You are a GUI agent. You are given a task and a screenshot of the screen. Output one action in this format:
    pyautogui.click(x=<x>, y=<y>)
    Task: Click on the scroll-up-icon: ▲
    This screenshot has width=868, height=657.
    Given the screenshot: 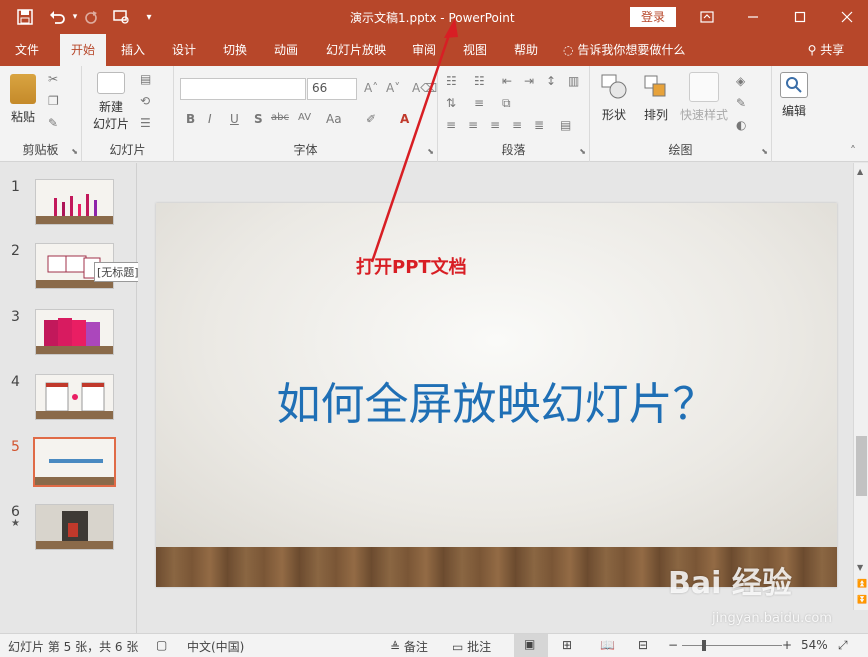 What is the action you would take?
    pyautogui.click(x=860, y=171)
    